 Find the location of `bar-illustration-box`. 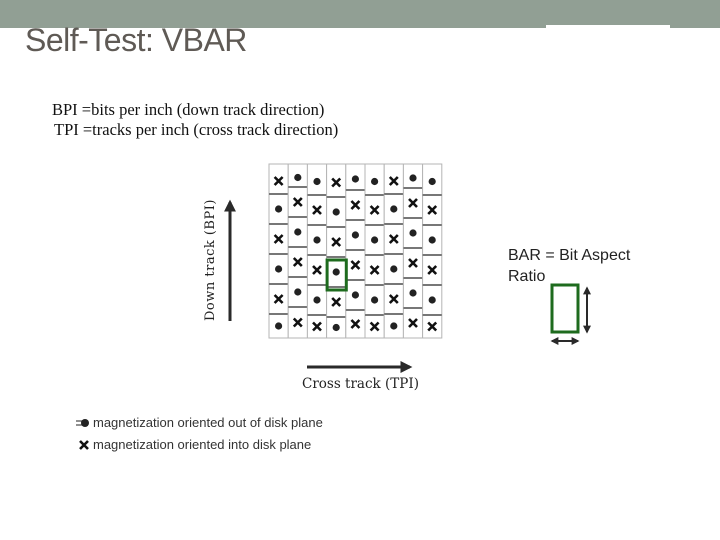

bar-illustration-box is located at coordinates (565, 308).